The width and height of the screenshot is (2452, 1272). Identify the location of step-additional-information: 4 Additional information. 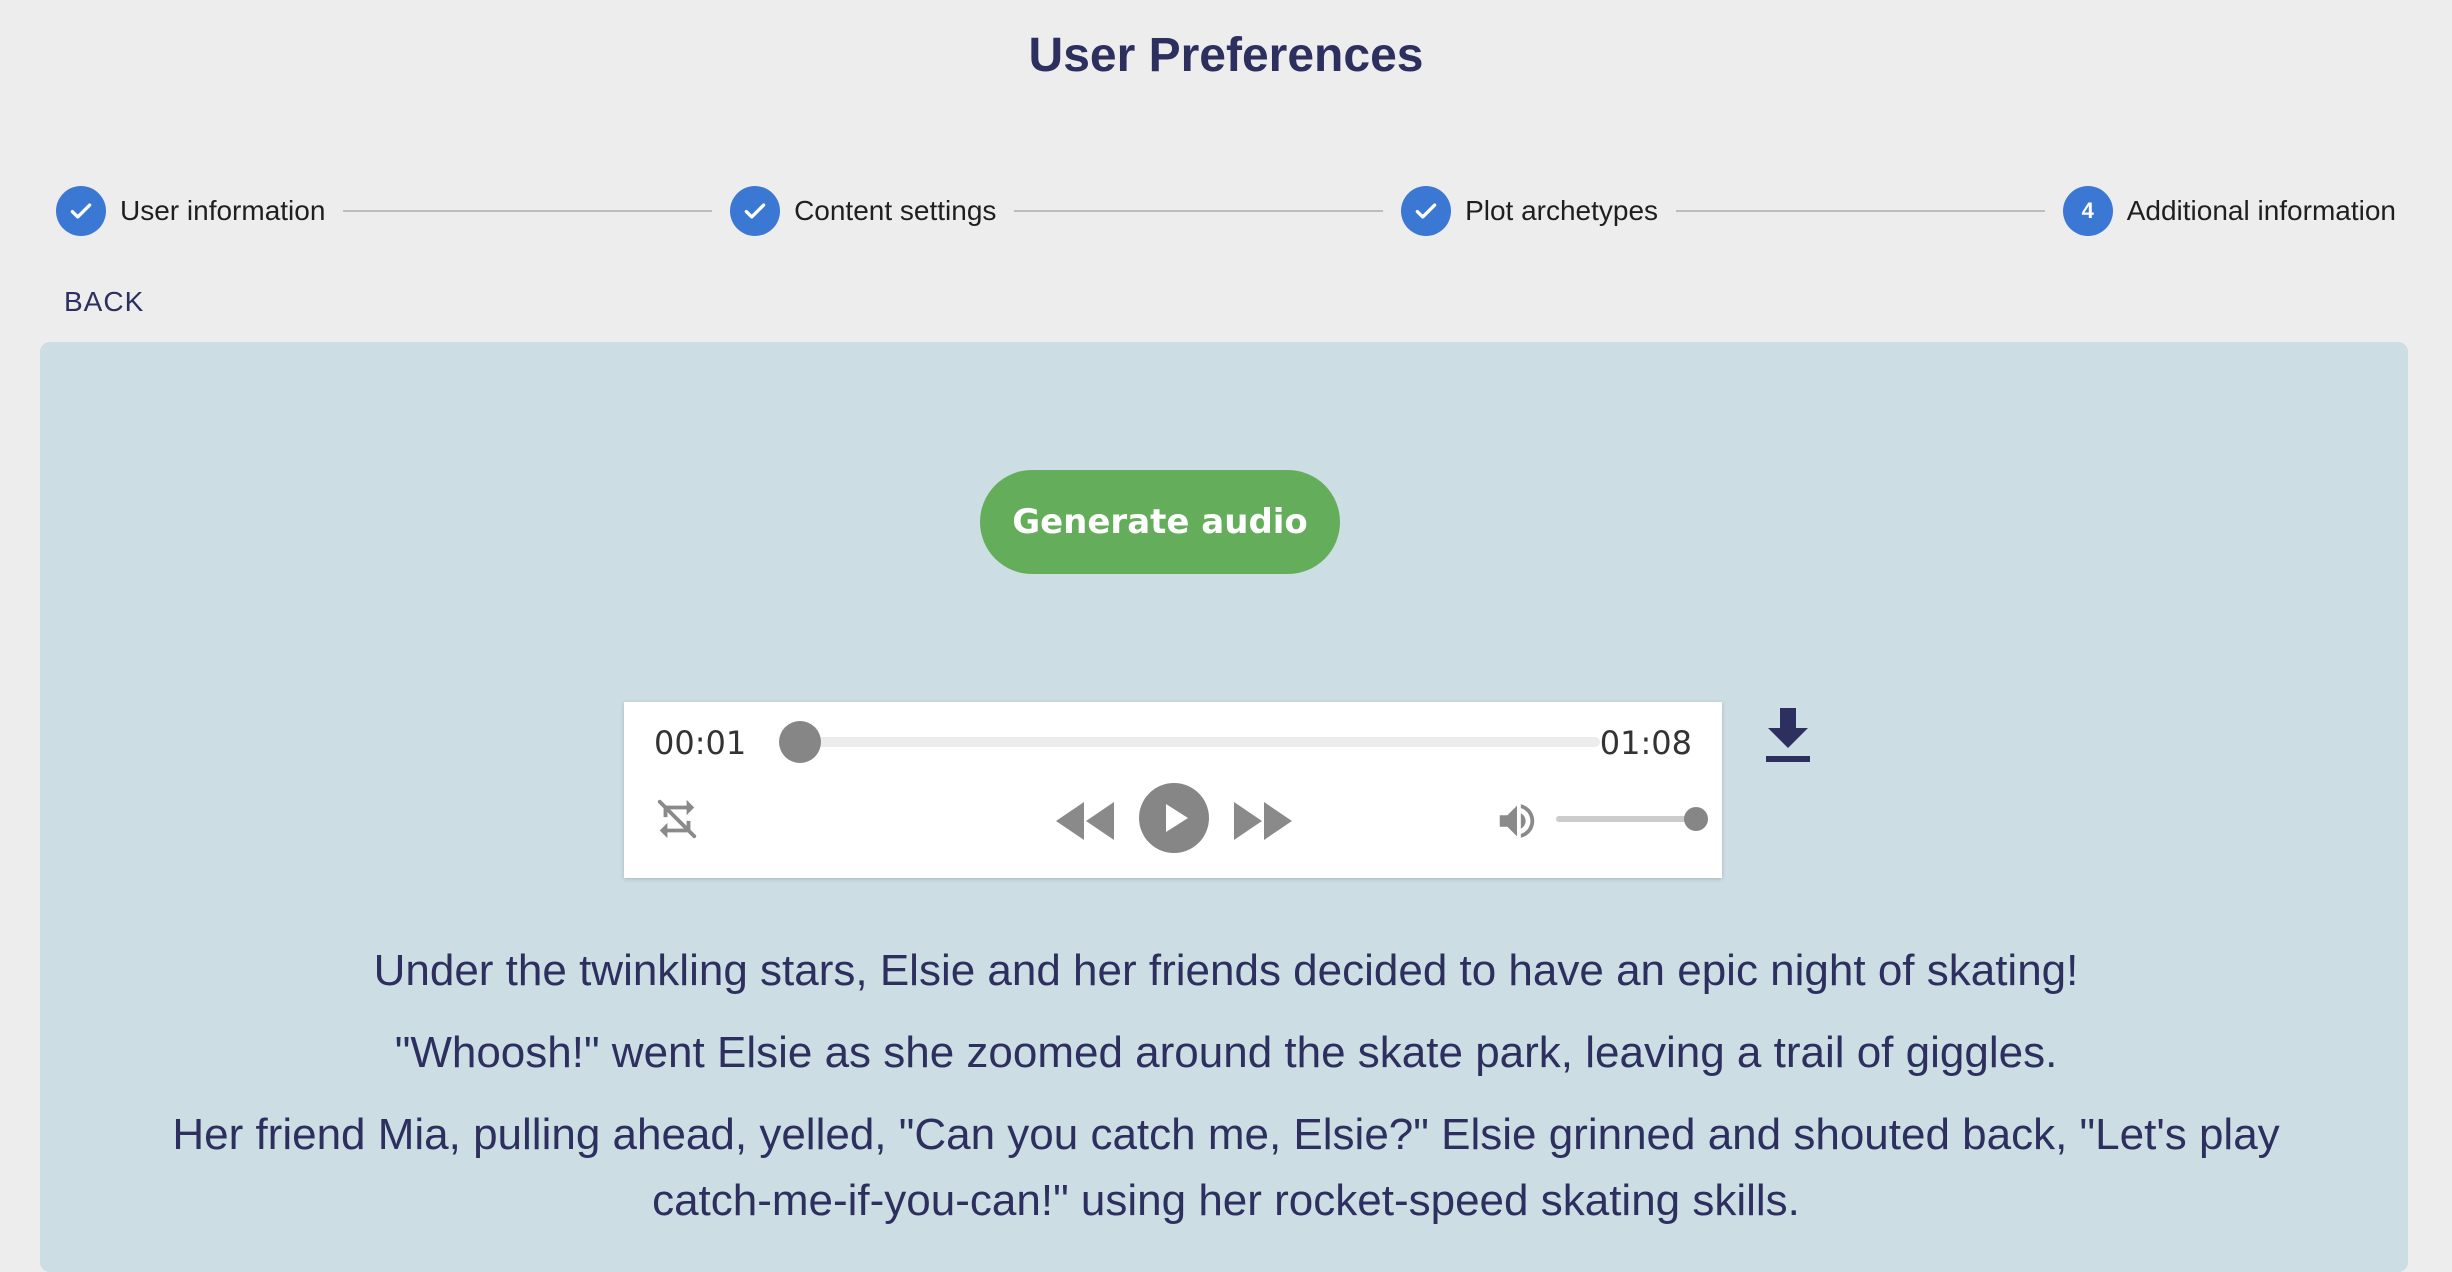
(2229, 211).